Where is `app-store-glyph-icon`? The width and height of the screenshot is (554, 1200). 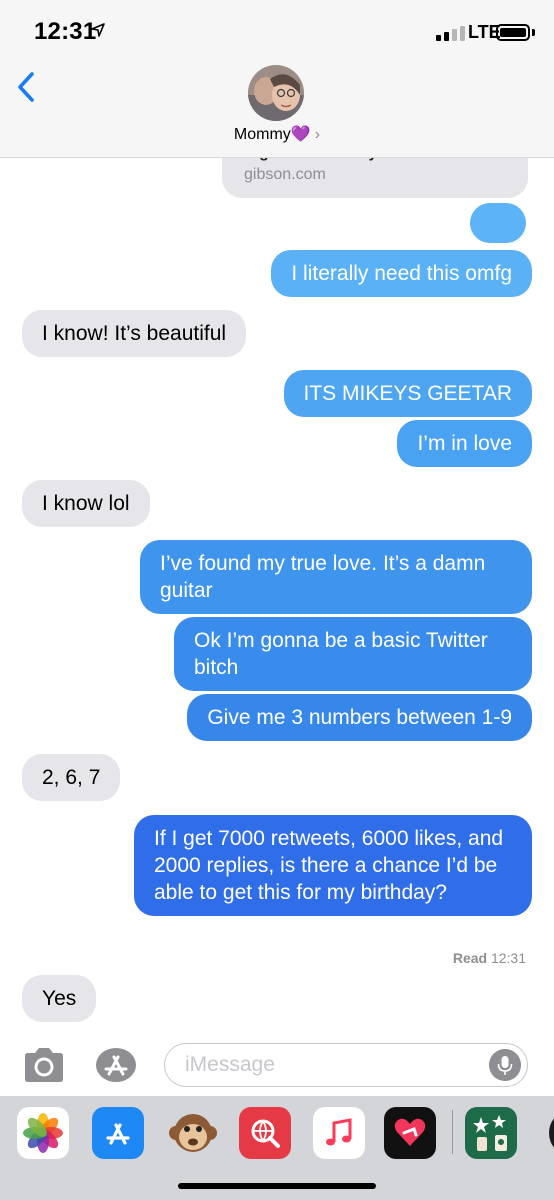 app-store-glyph-icon is located at coordinates (118, 1134).